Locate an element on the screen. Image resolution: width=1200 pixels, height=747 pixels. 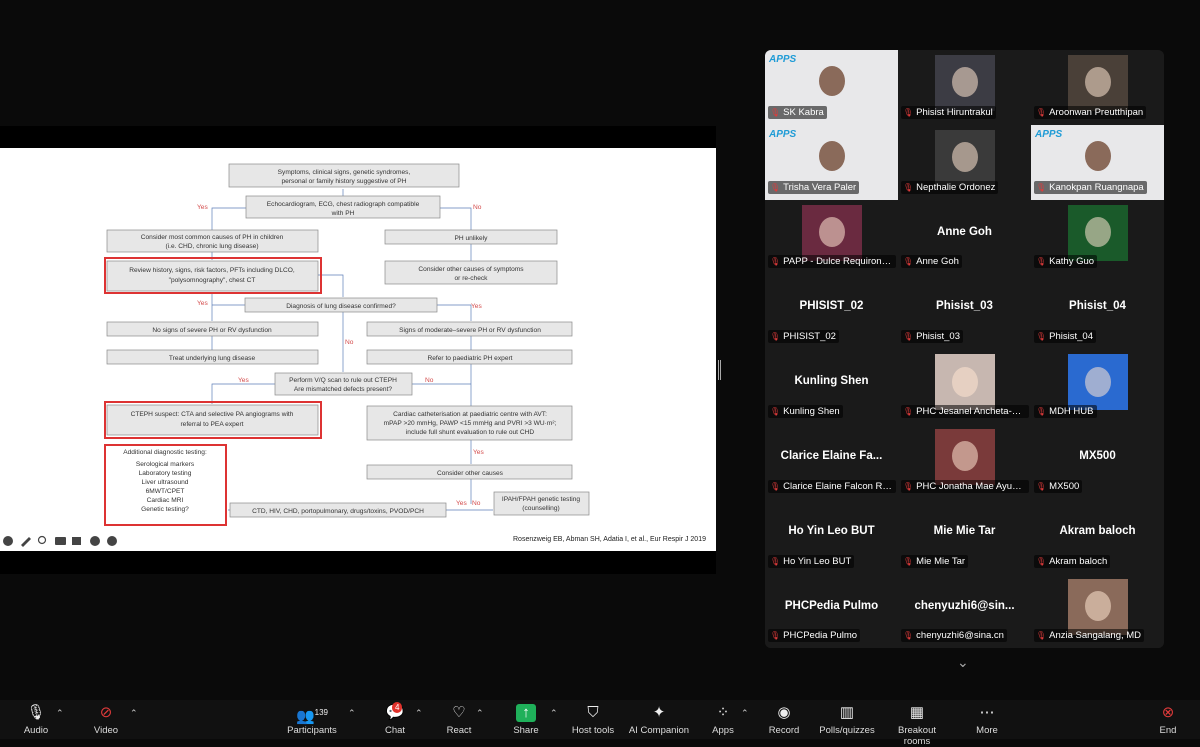
participant-name-label: 🎙 Ho Yin Leo BUT is located at coordinates (811, 561).